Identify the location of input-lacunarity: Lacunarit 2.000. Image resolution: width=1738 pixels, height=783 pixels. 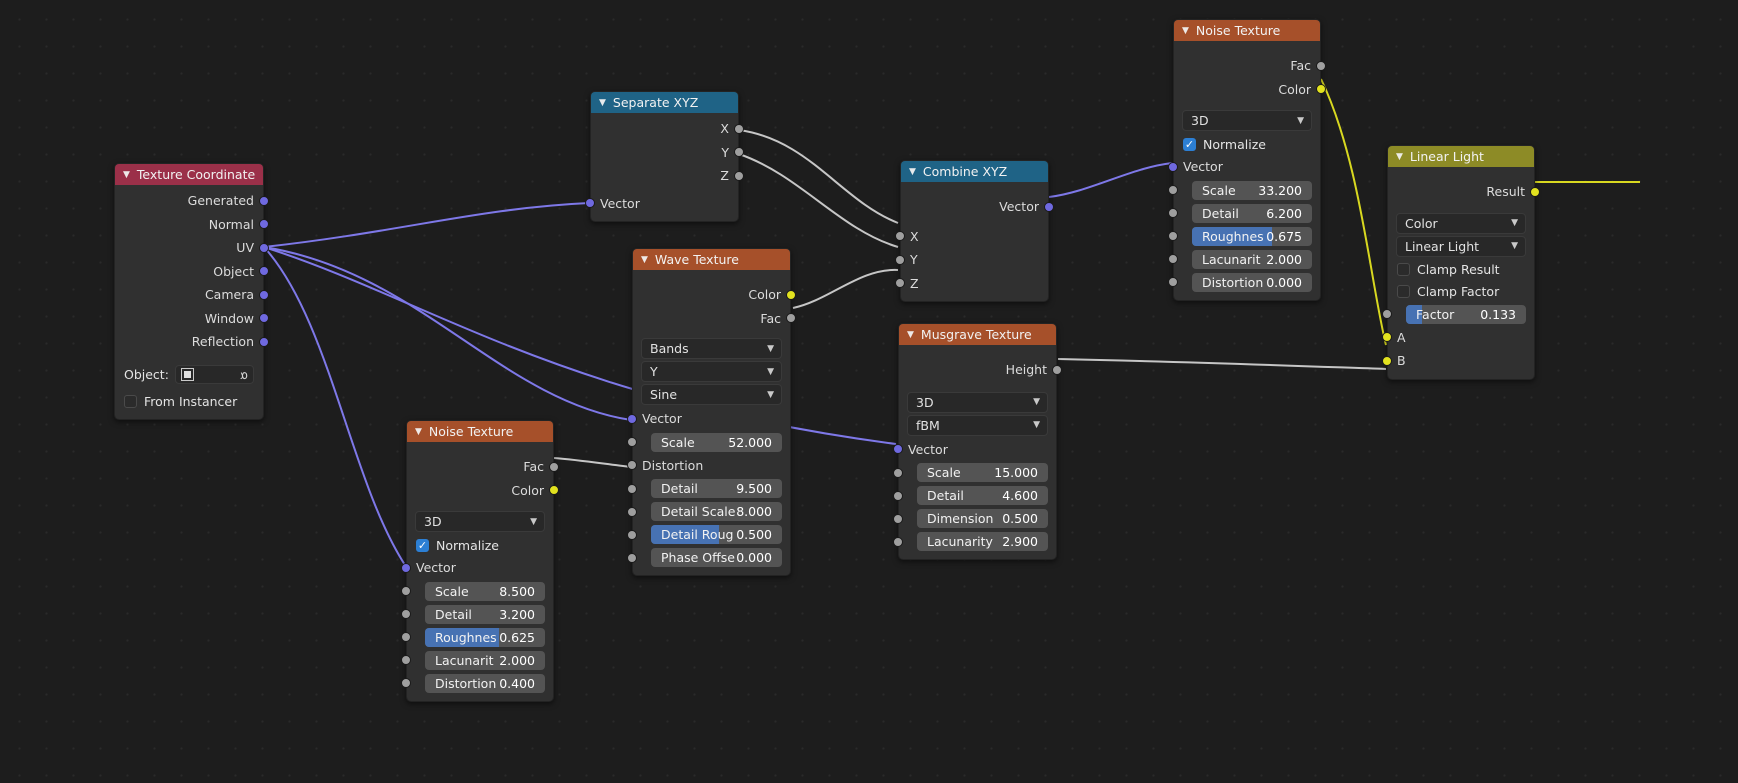
(1244, 259).